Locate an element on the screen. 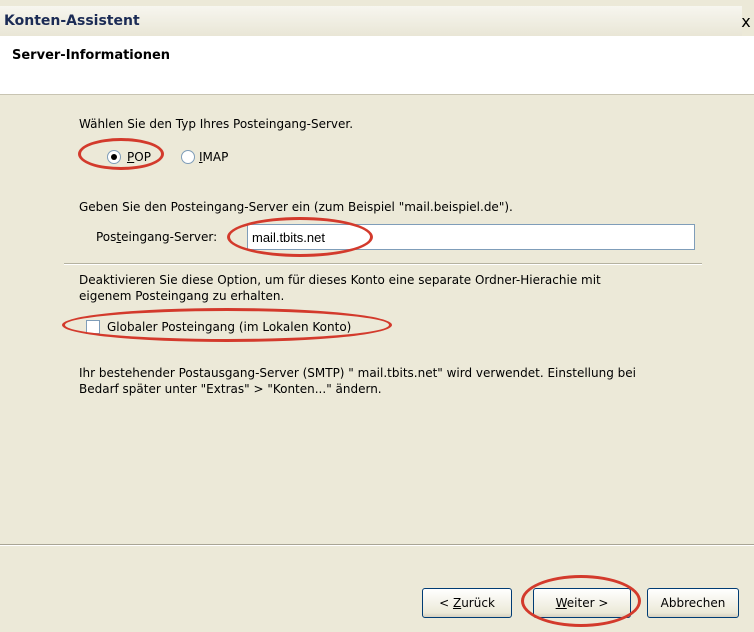 The width and height of the screenshot is (754, 632). imap-label-rest: MAP is located at coordinates (215, 157).